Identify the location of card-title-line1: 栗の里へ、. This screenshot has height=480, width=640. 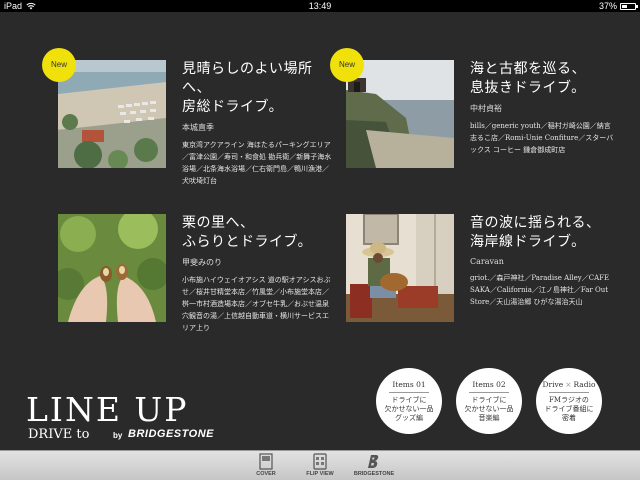
(218, 223).